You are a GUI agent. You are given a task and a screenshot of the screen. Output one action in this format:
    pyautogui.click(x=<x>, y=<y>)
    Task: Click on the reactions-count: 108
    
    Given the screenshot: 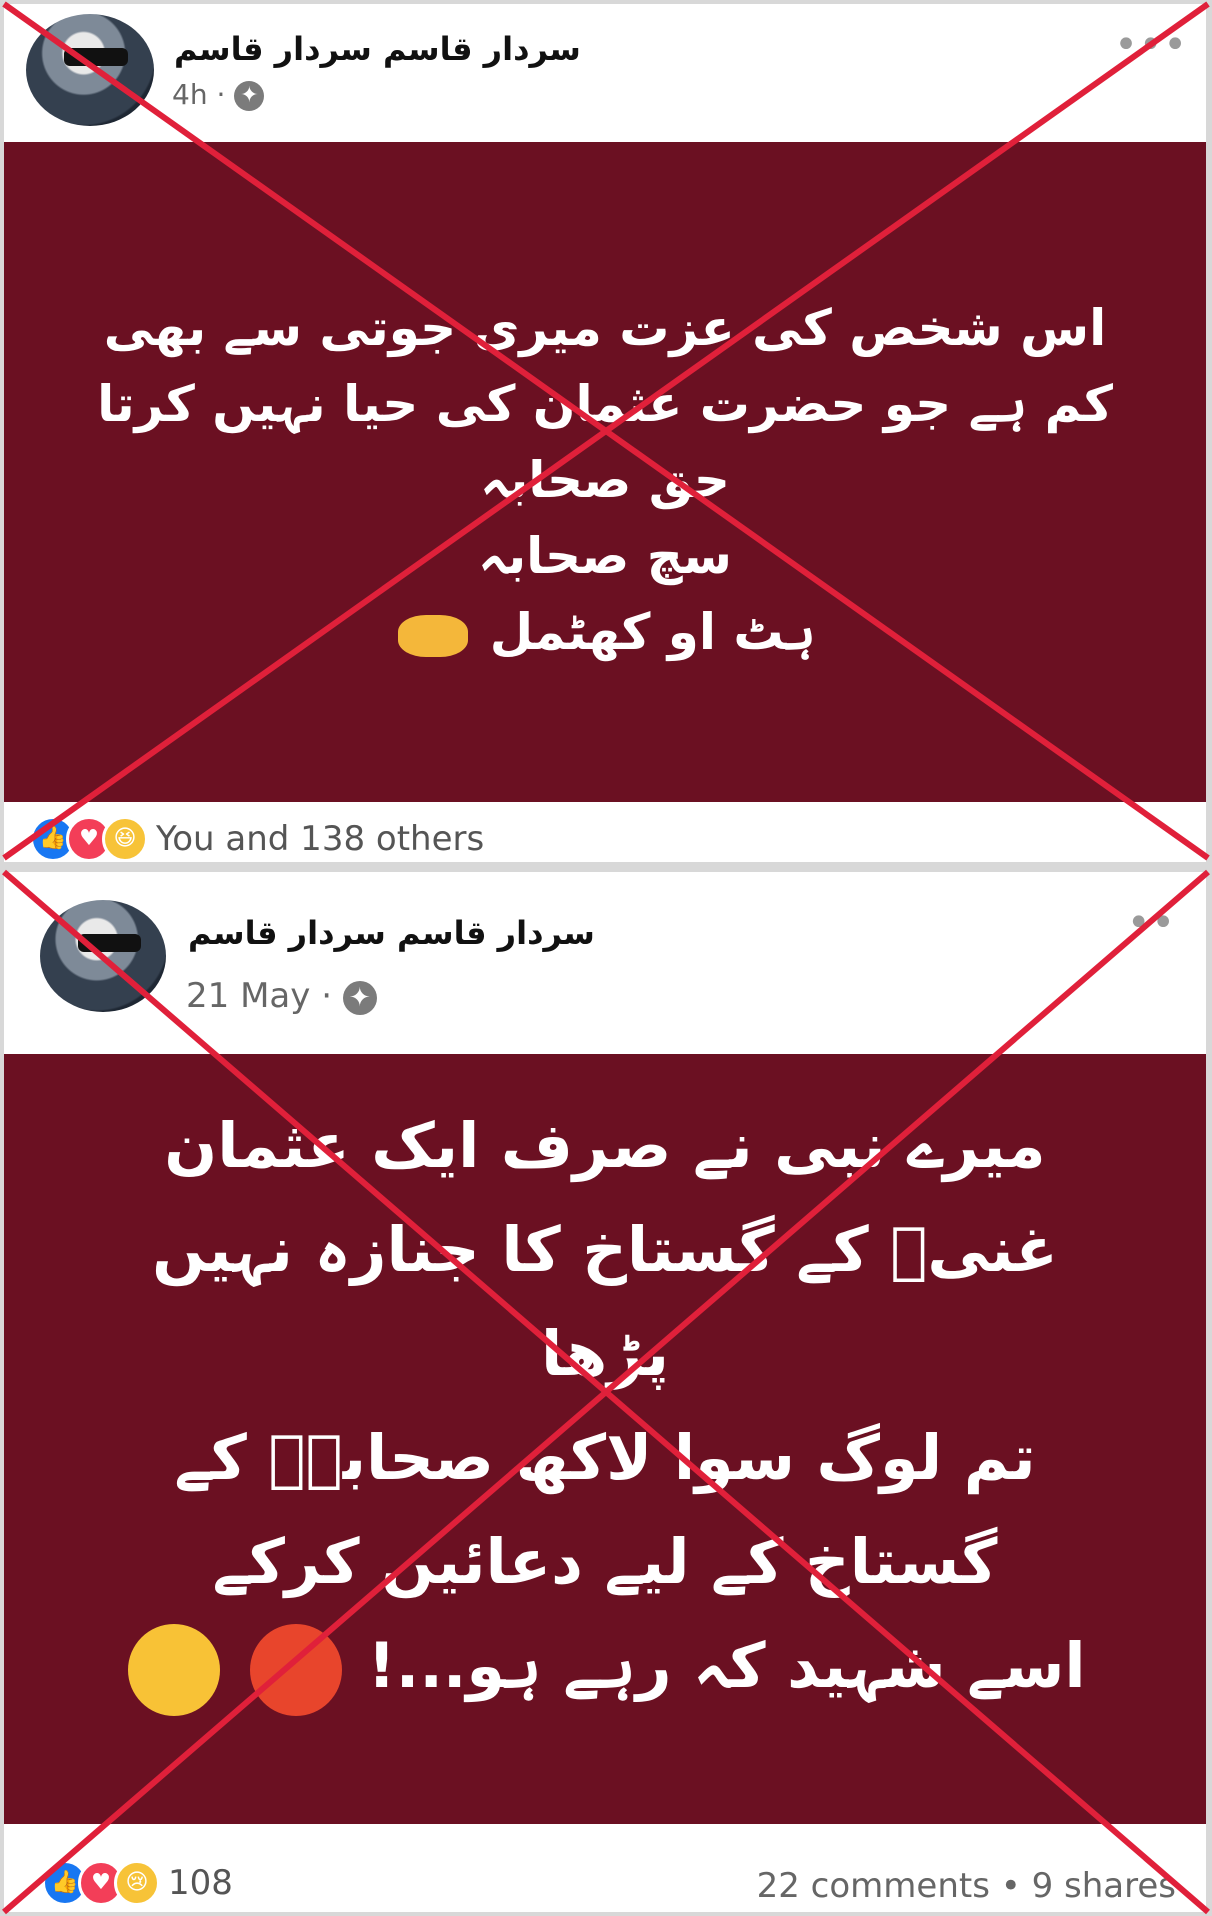 What is the action you would take?
    pyautogui.click(x=200, y=1883)
    